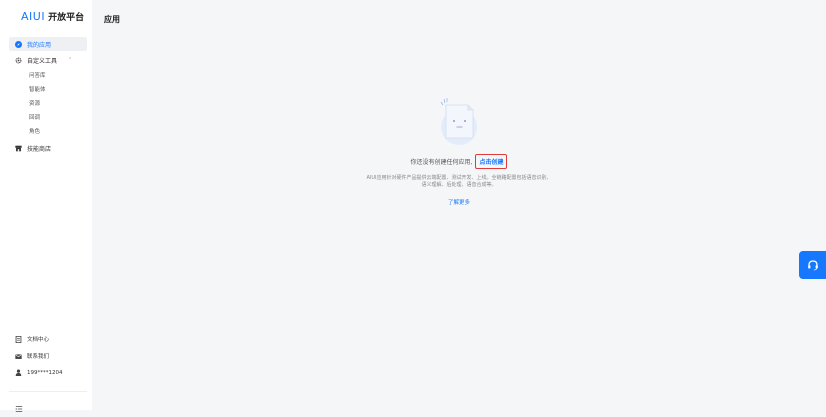  What do you see at coordinates (18, 356) in the screenshot?
I see `mail-icon` at bounding box center [18, 356].